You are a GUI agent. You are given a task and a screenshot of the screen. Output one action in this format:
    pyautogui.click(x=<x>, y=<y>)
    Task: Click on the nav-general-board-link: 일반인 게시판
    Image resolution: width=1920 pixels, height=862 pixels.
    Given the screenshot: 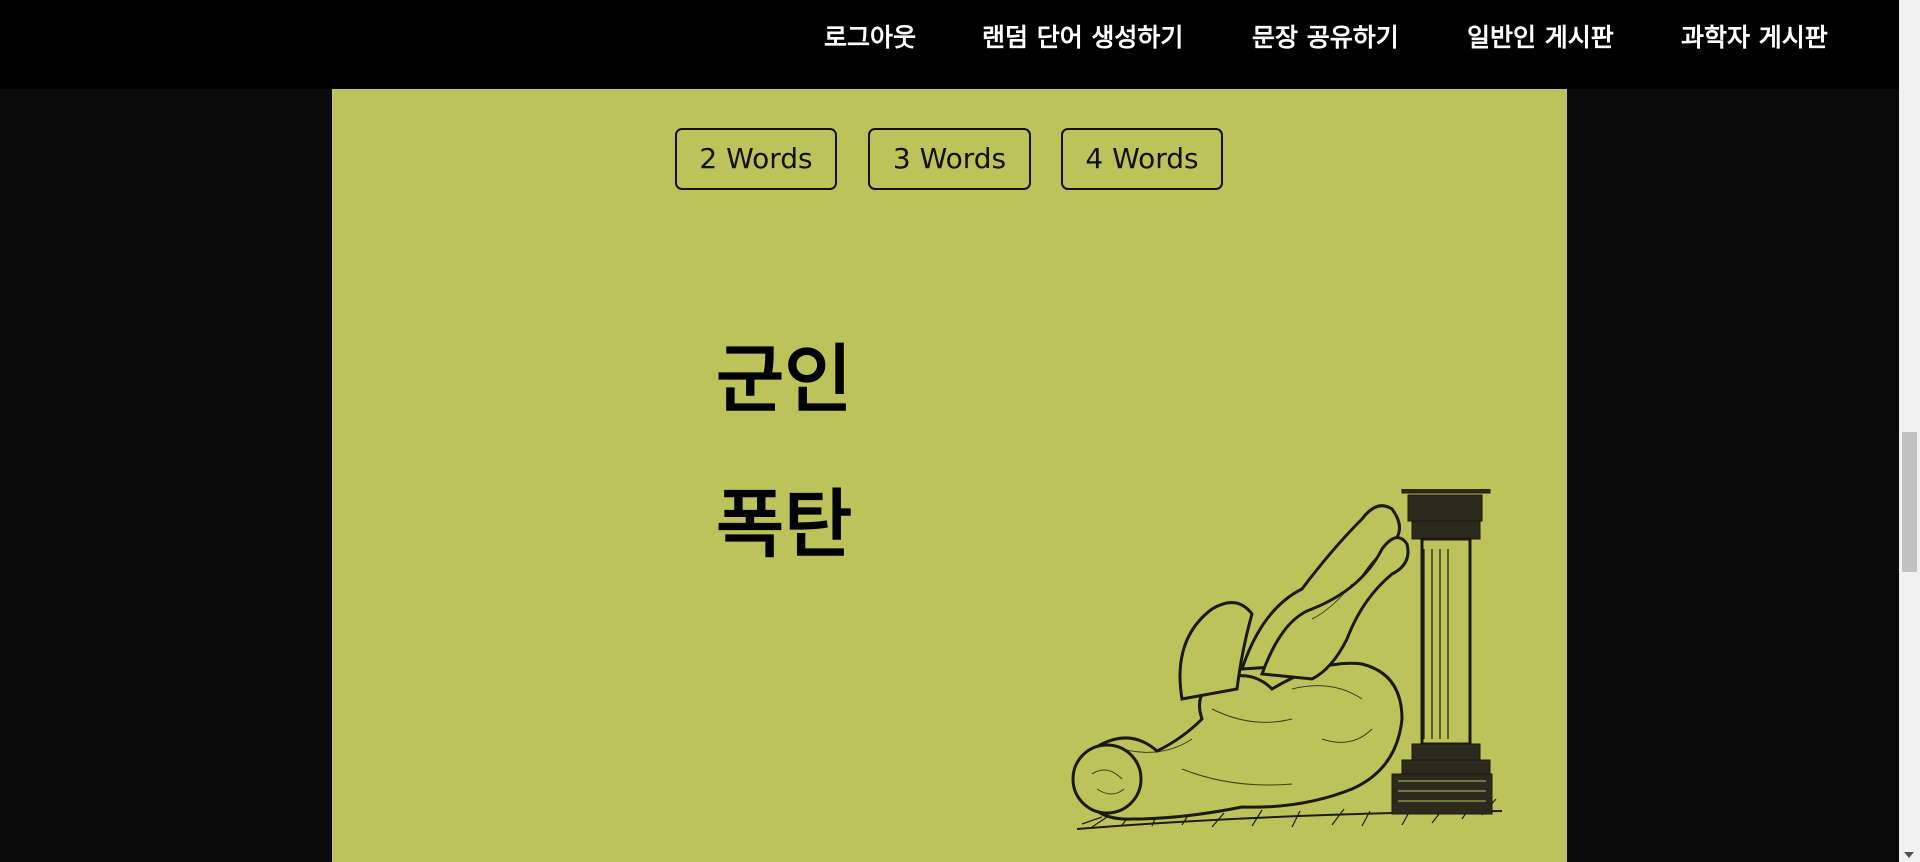 What is the action you would take?
    pyautogui.click(x=1540, y=38)
    